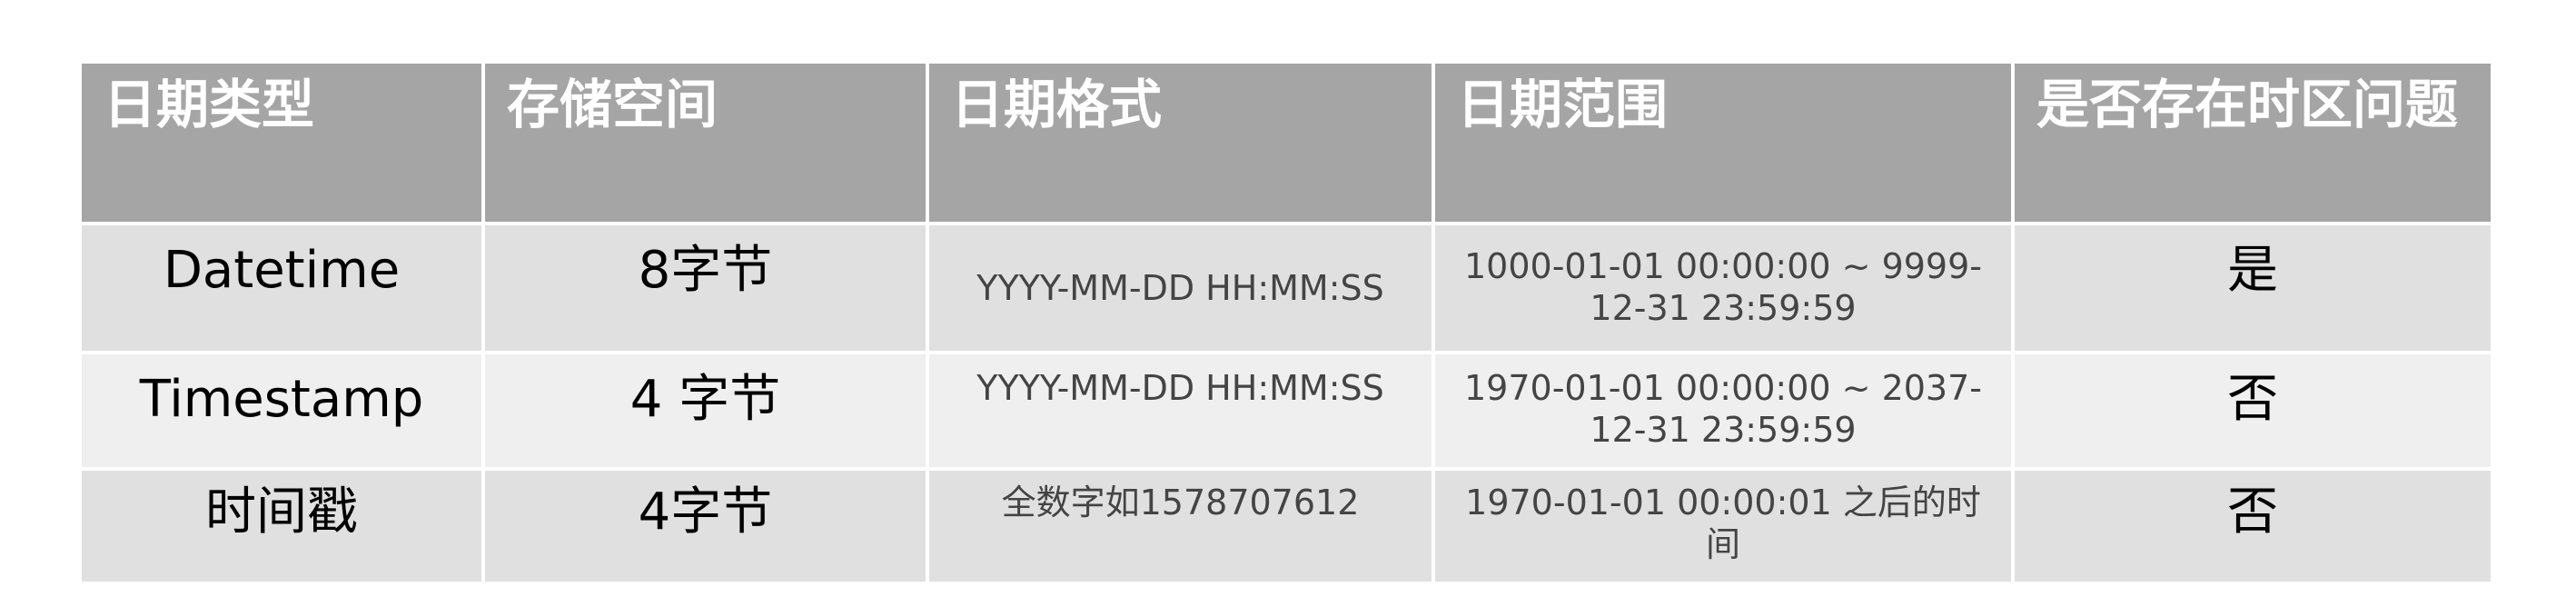  Describe the element at coordinates (1180, 526) in the screenshot. I see `cell-date-format: 全数字如1578707612` at that location.